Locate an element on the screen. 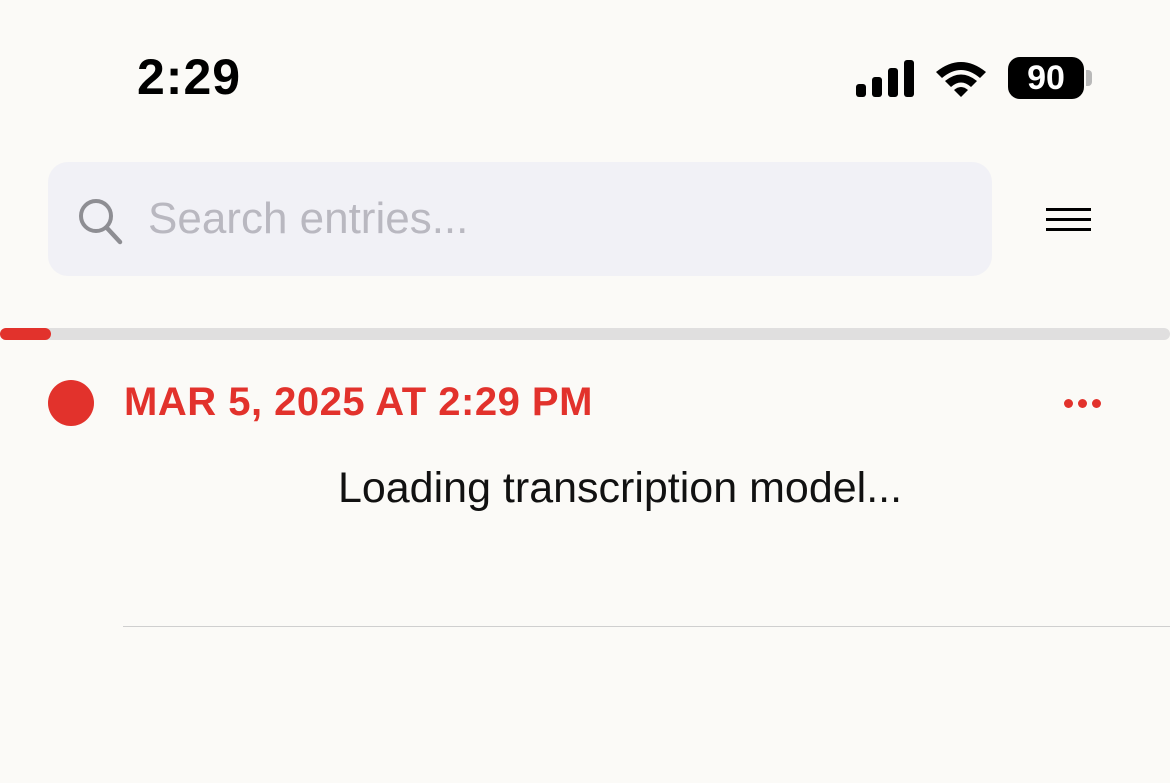  more-options-button is located at coordinates (1083, 404).